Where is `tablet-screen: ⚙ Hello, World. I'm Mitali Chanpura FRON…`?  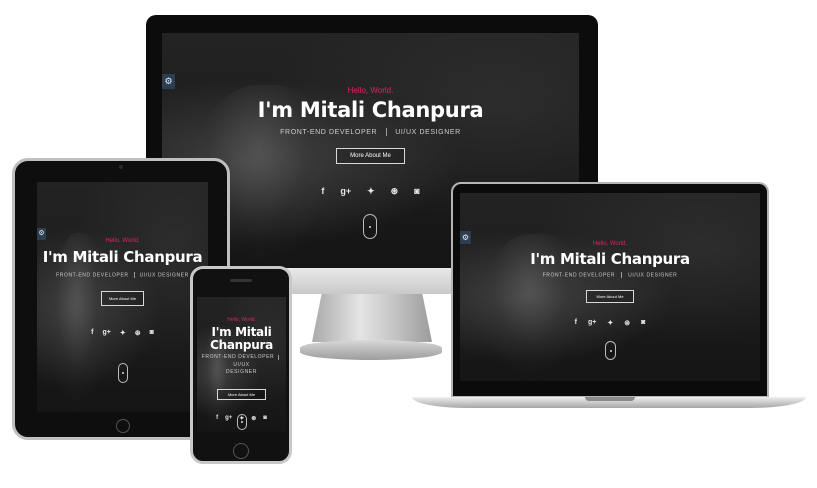
tablet-screen: ⚙ Hello, World. I'm Mitali Chanpura FRON… is located at coordinates (122, 297).